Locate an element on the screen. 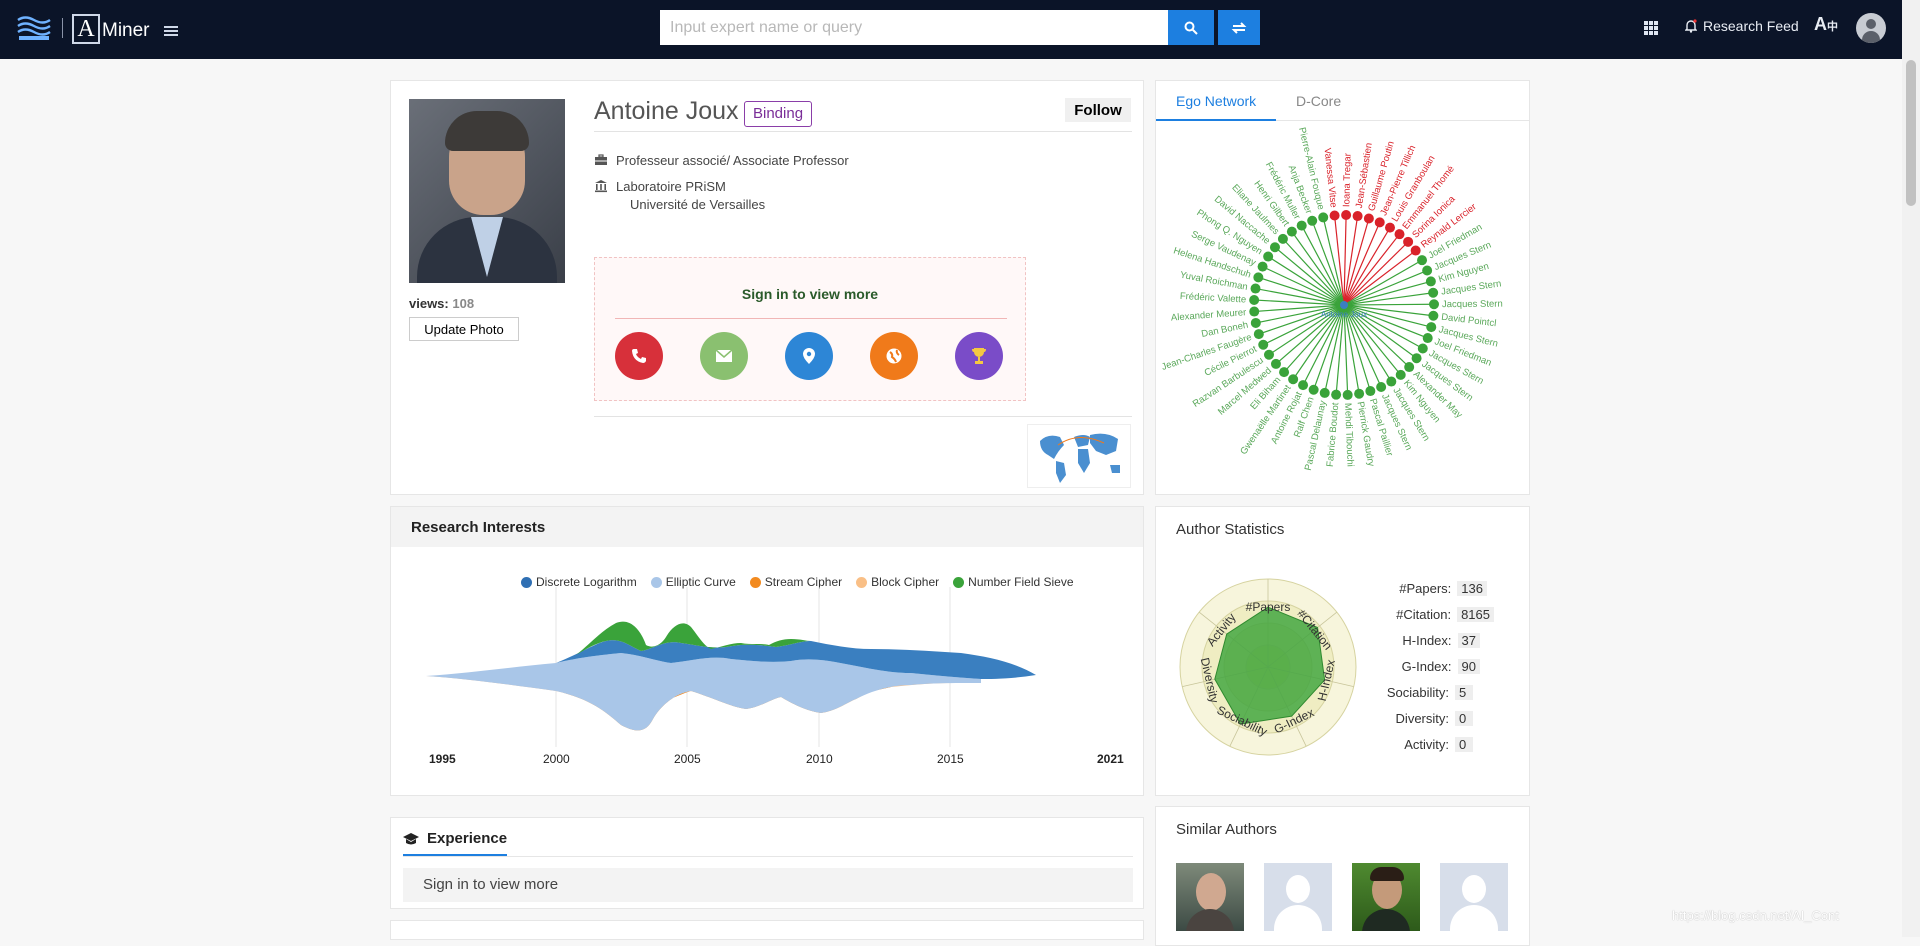 This screenshot has height=946, width=1920. search-button is located at coordinates (1191, 27).